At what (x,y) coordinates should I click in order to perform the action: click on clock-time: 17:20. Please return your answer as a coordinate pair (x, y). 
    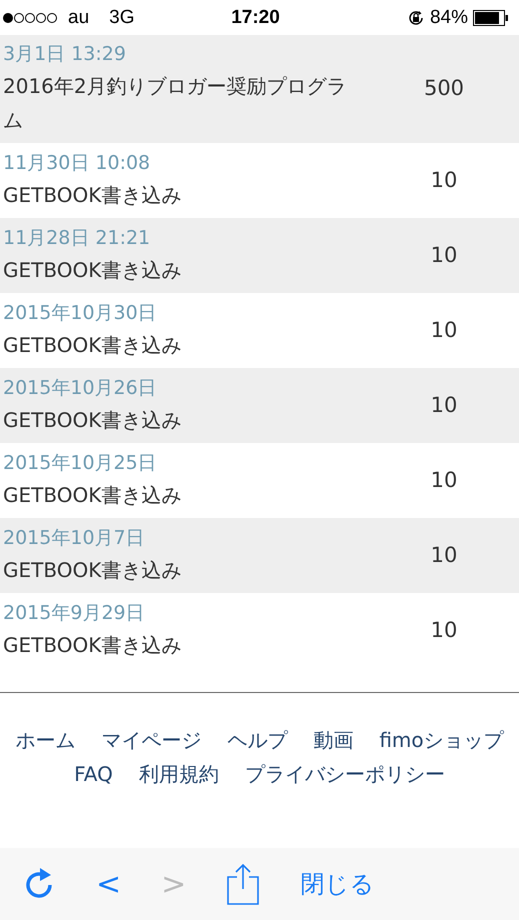
    Looking at the image, I should click on (255, 17).